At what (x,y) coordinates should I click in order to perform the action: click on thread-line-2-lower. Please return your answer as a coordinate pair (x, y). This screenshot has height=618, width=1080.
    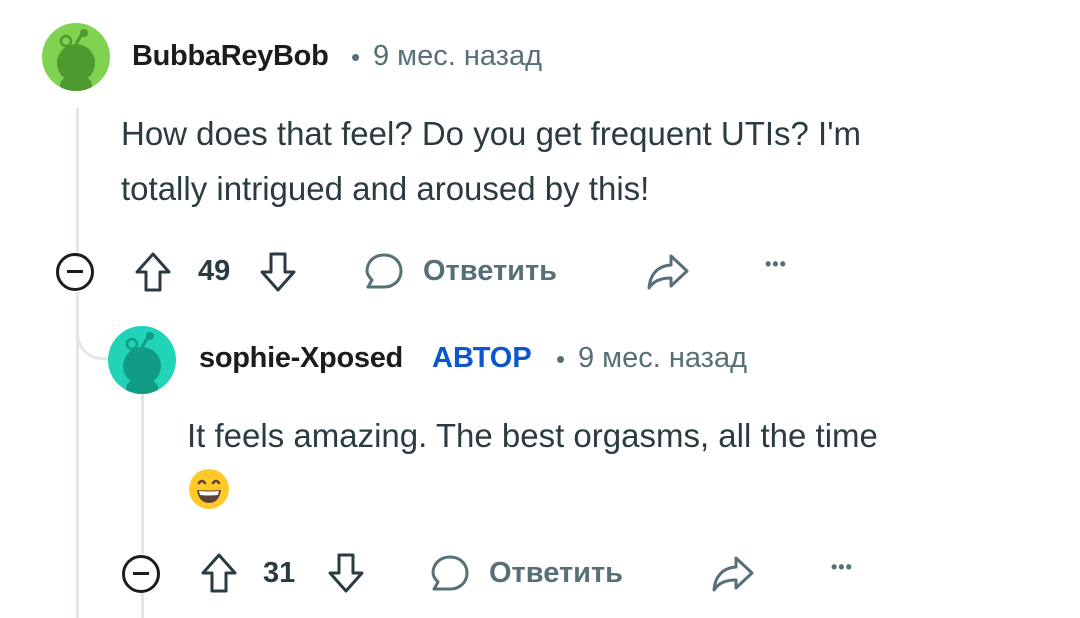
    Looking at the image, I should click on (142, 605).